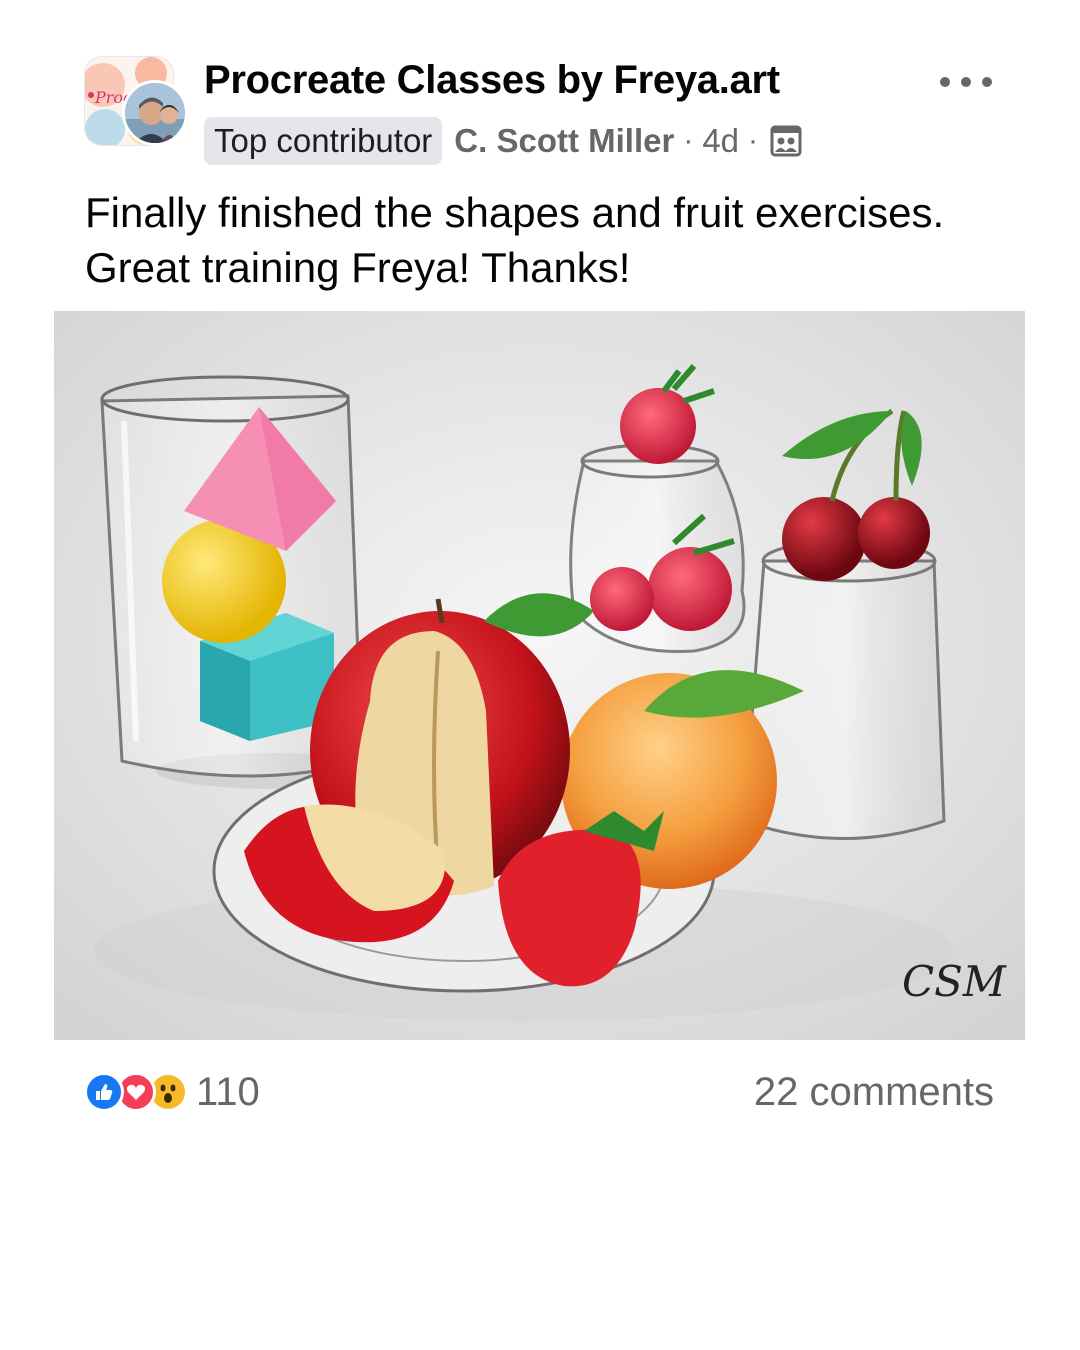 Image resolution: width=1080 pixels, height=1350 pixels. I want to click on post-footer: 110 22 comments, so click(539, 1093).